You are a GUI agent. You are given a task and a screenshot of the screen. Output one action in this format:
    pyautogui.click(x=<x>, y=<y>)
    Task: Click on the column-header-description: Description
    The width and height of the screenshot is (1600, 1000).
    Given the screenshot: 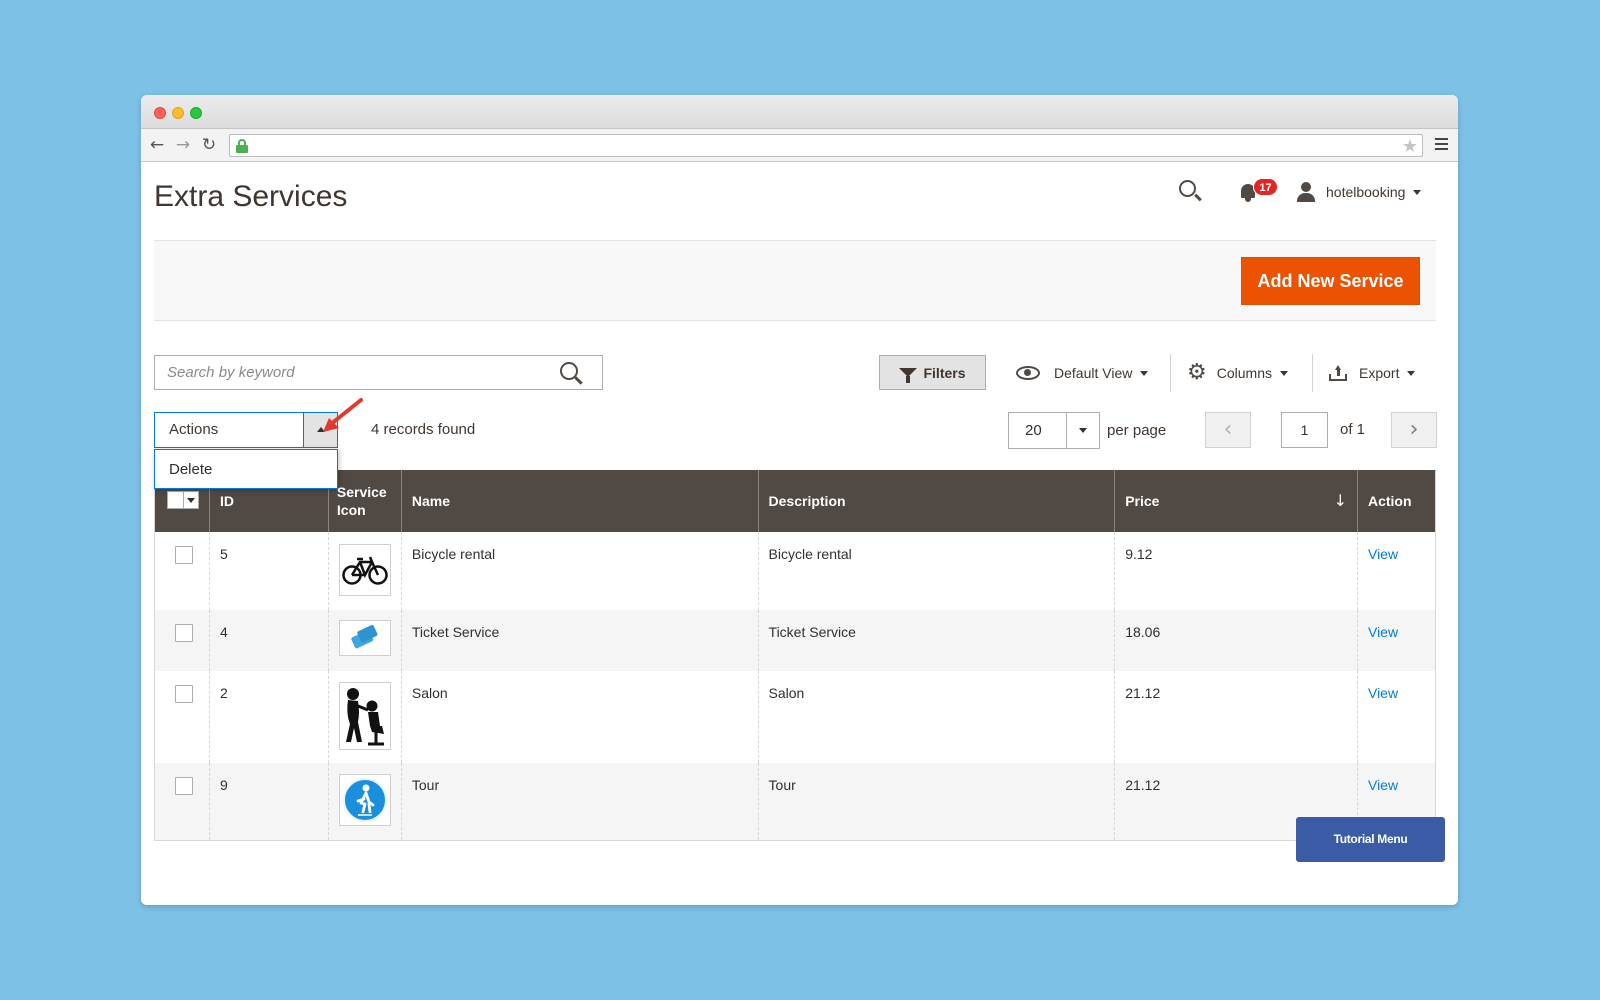 What is the action you would take?
    pyautogui.click(x=936, y=501)
    